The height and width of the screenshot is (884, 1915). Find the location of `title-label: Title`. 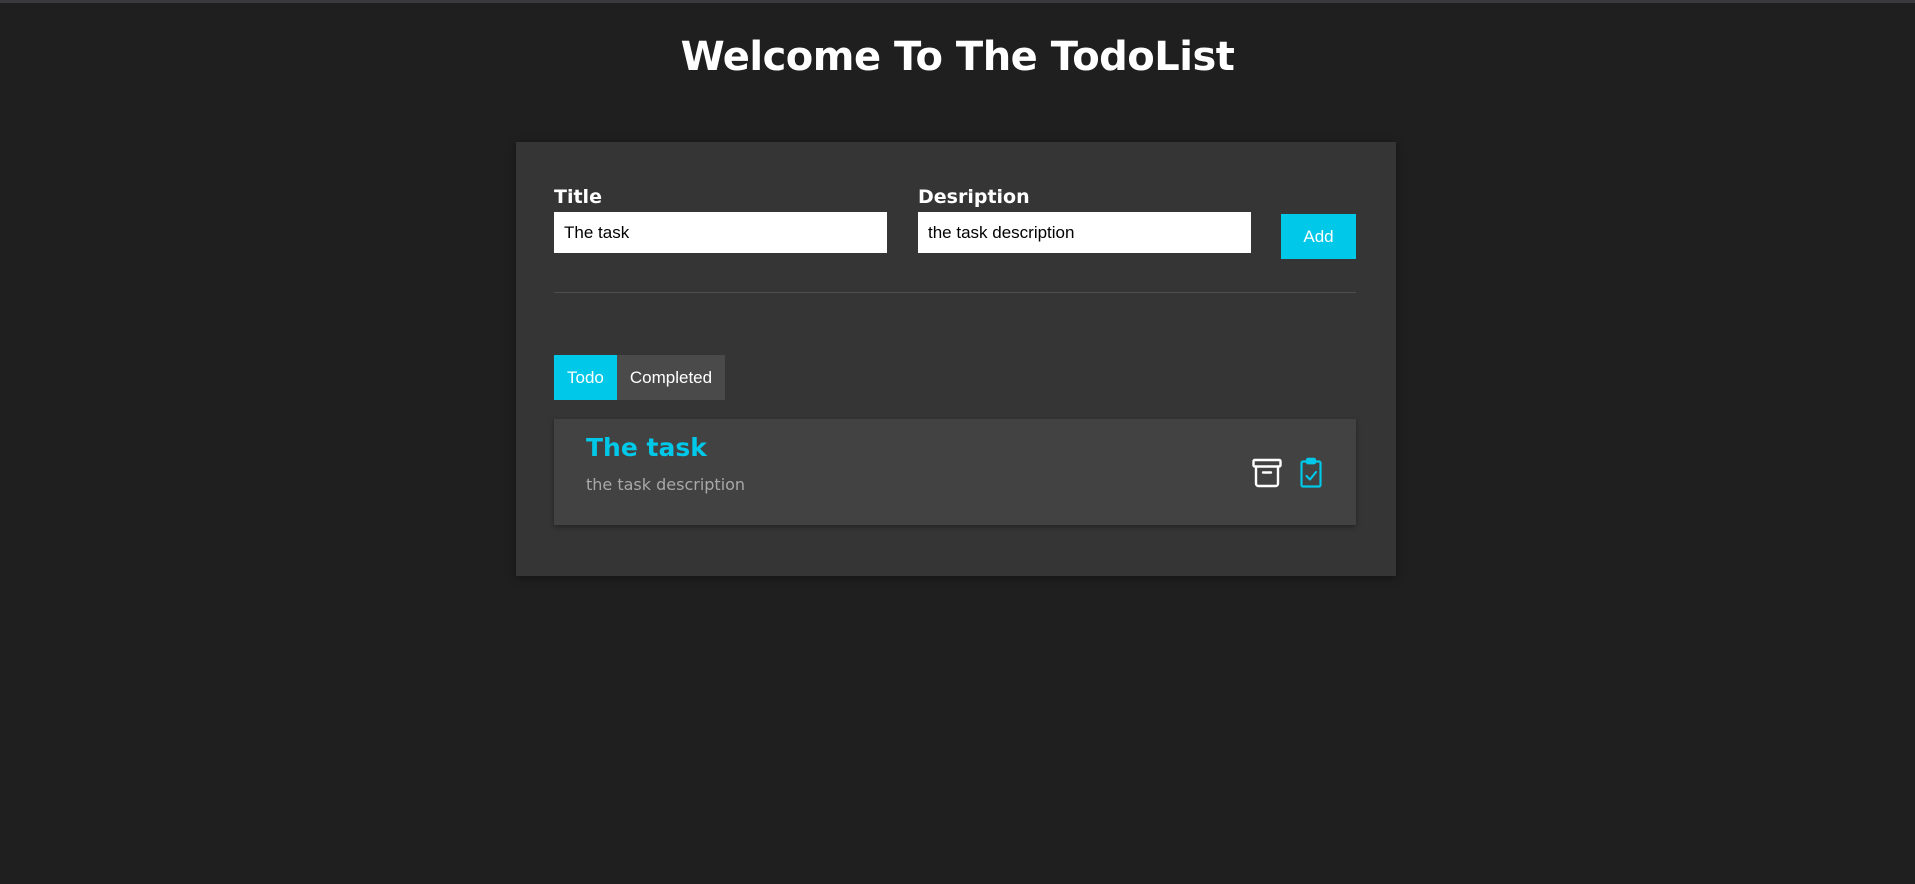

title-label: Title is located at coordinates (578, 197).